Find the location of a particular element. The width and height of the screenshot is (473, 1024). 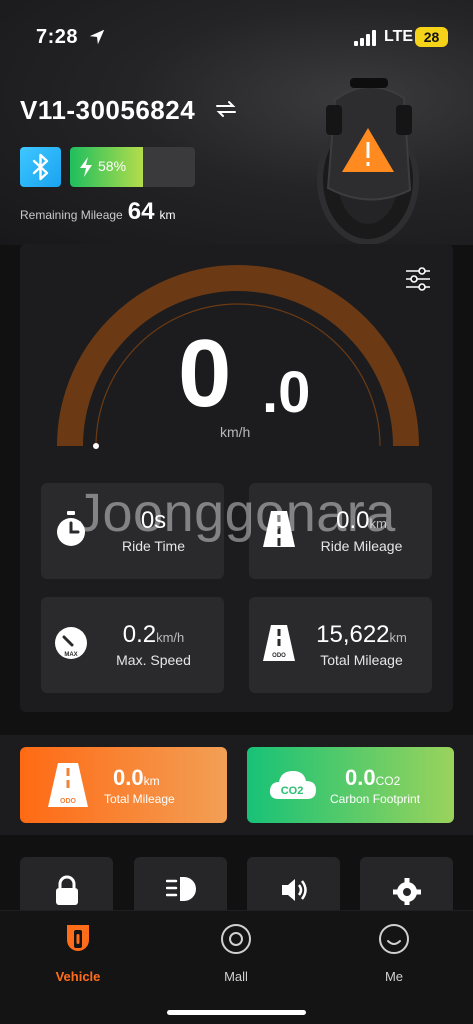

tab-me-label: Me is located at coordinates (394, 976).